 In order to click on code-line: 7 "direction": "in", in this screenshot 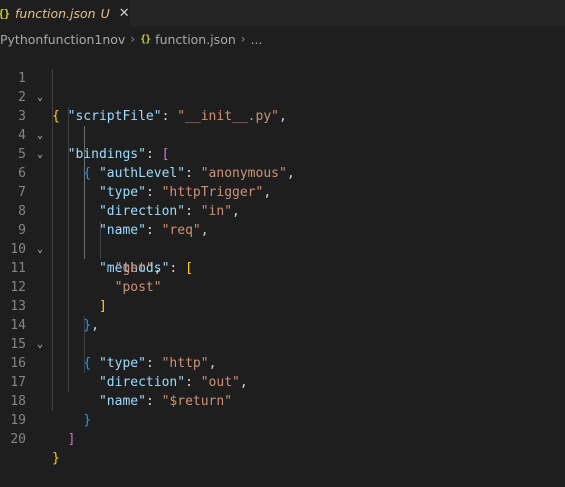, I will do `click(282, 191)`.